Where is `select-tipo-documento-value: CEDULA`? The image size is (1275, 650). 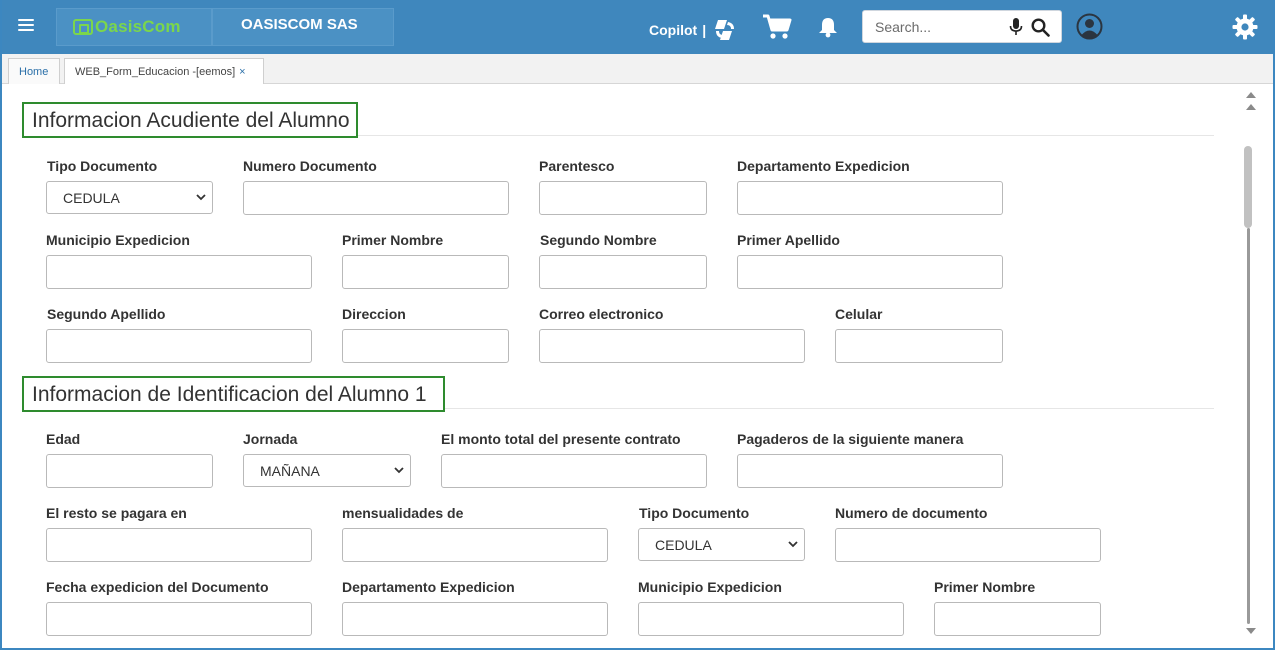
select-tipo-documento-value: CEDULA is located at coordinates (91, 197).